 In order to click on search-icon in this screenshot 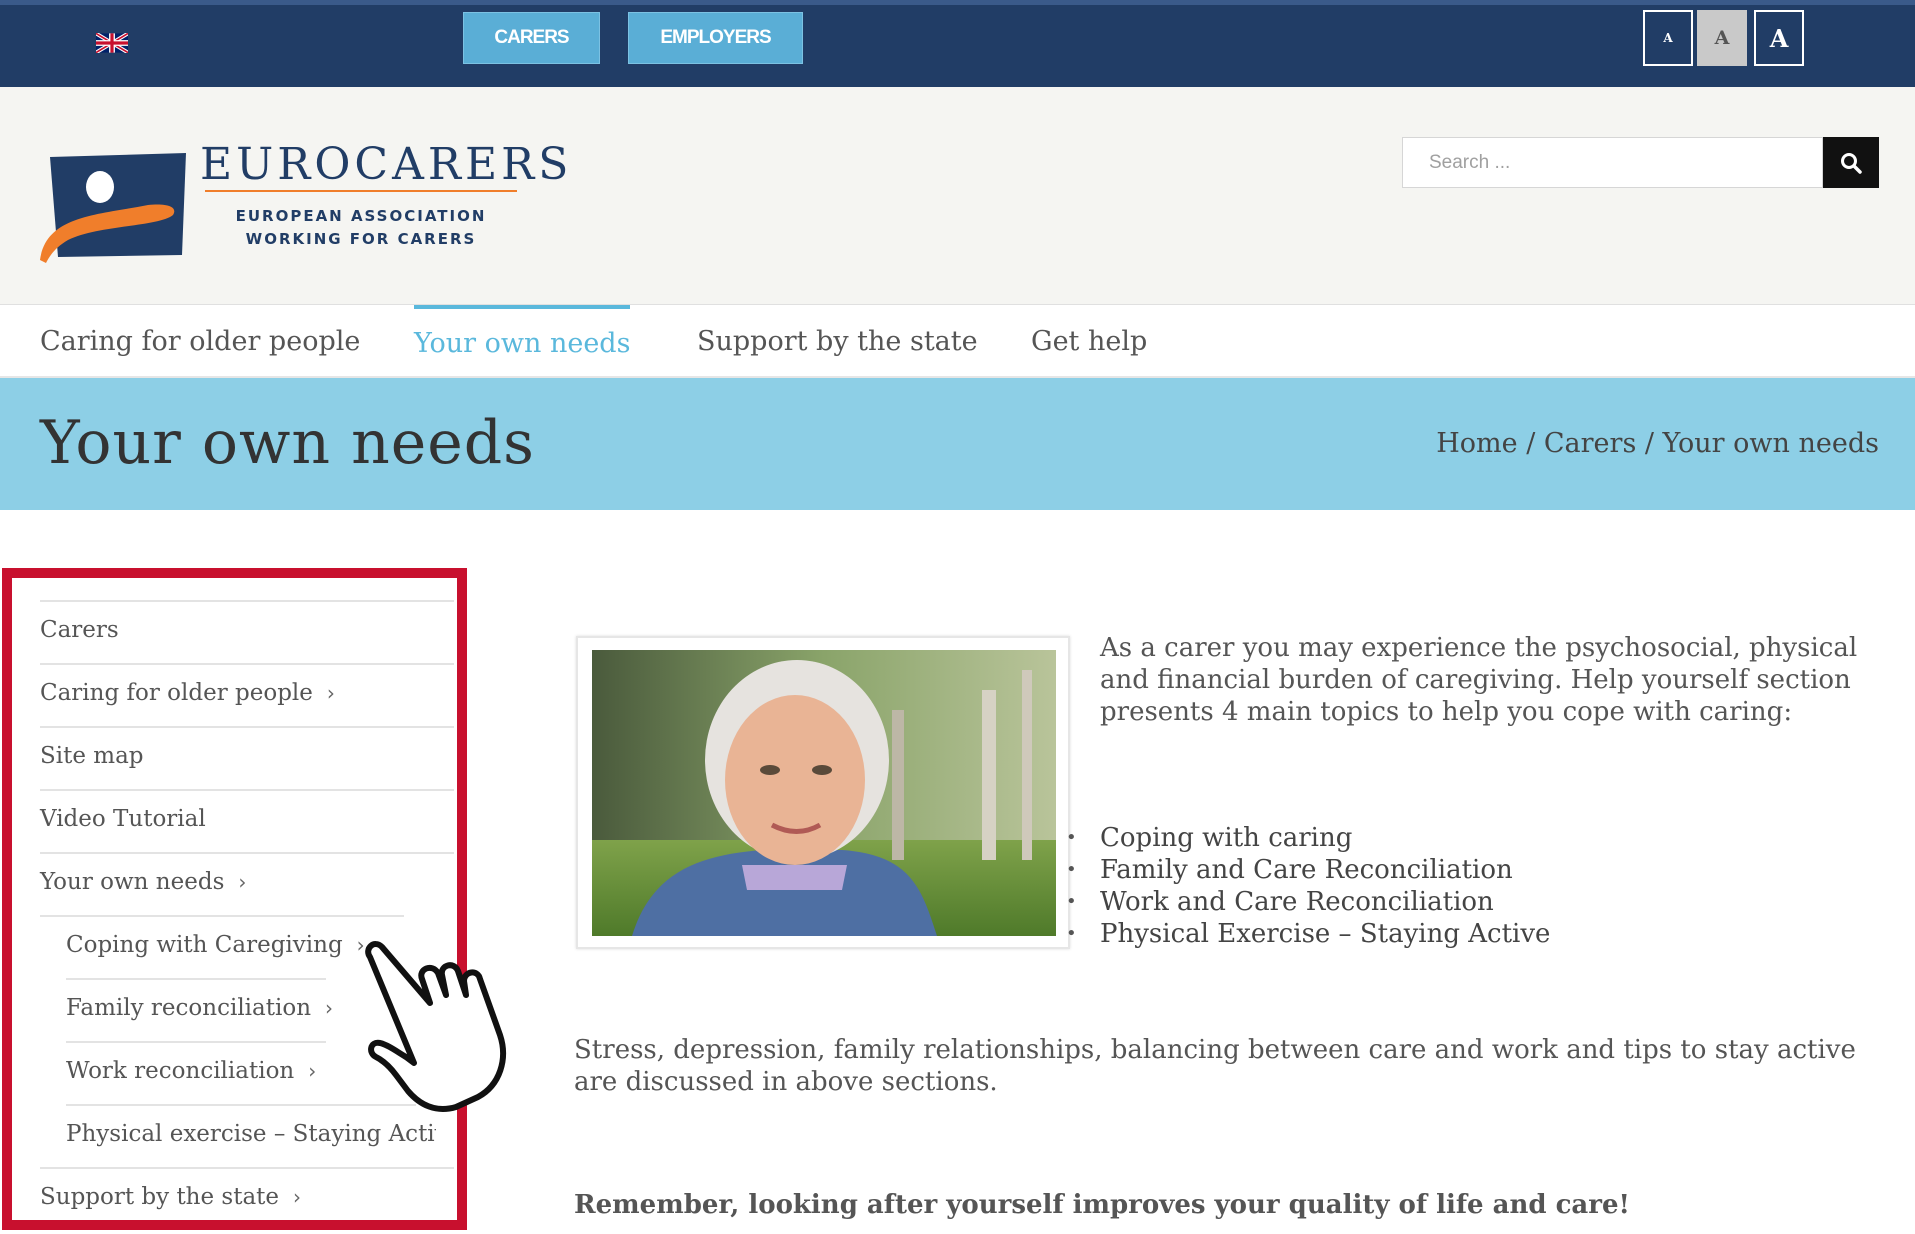, I will do `click(1851, 163)`.